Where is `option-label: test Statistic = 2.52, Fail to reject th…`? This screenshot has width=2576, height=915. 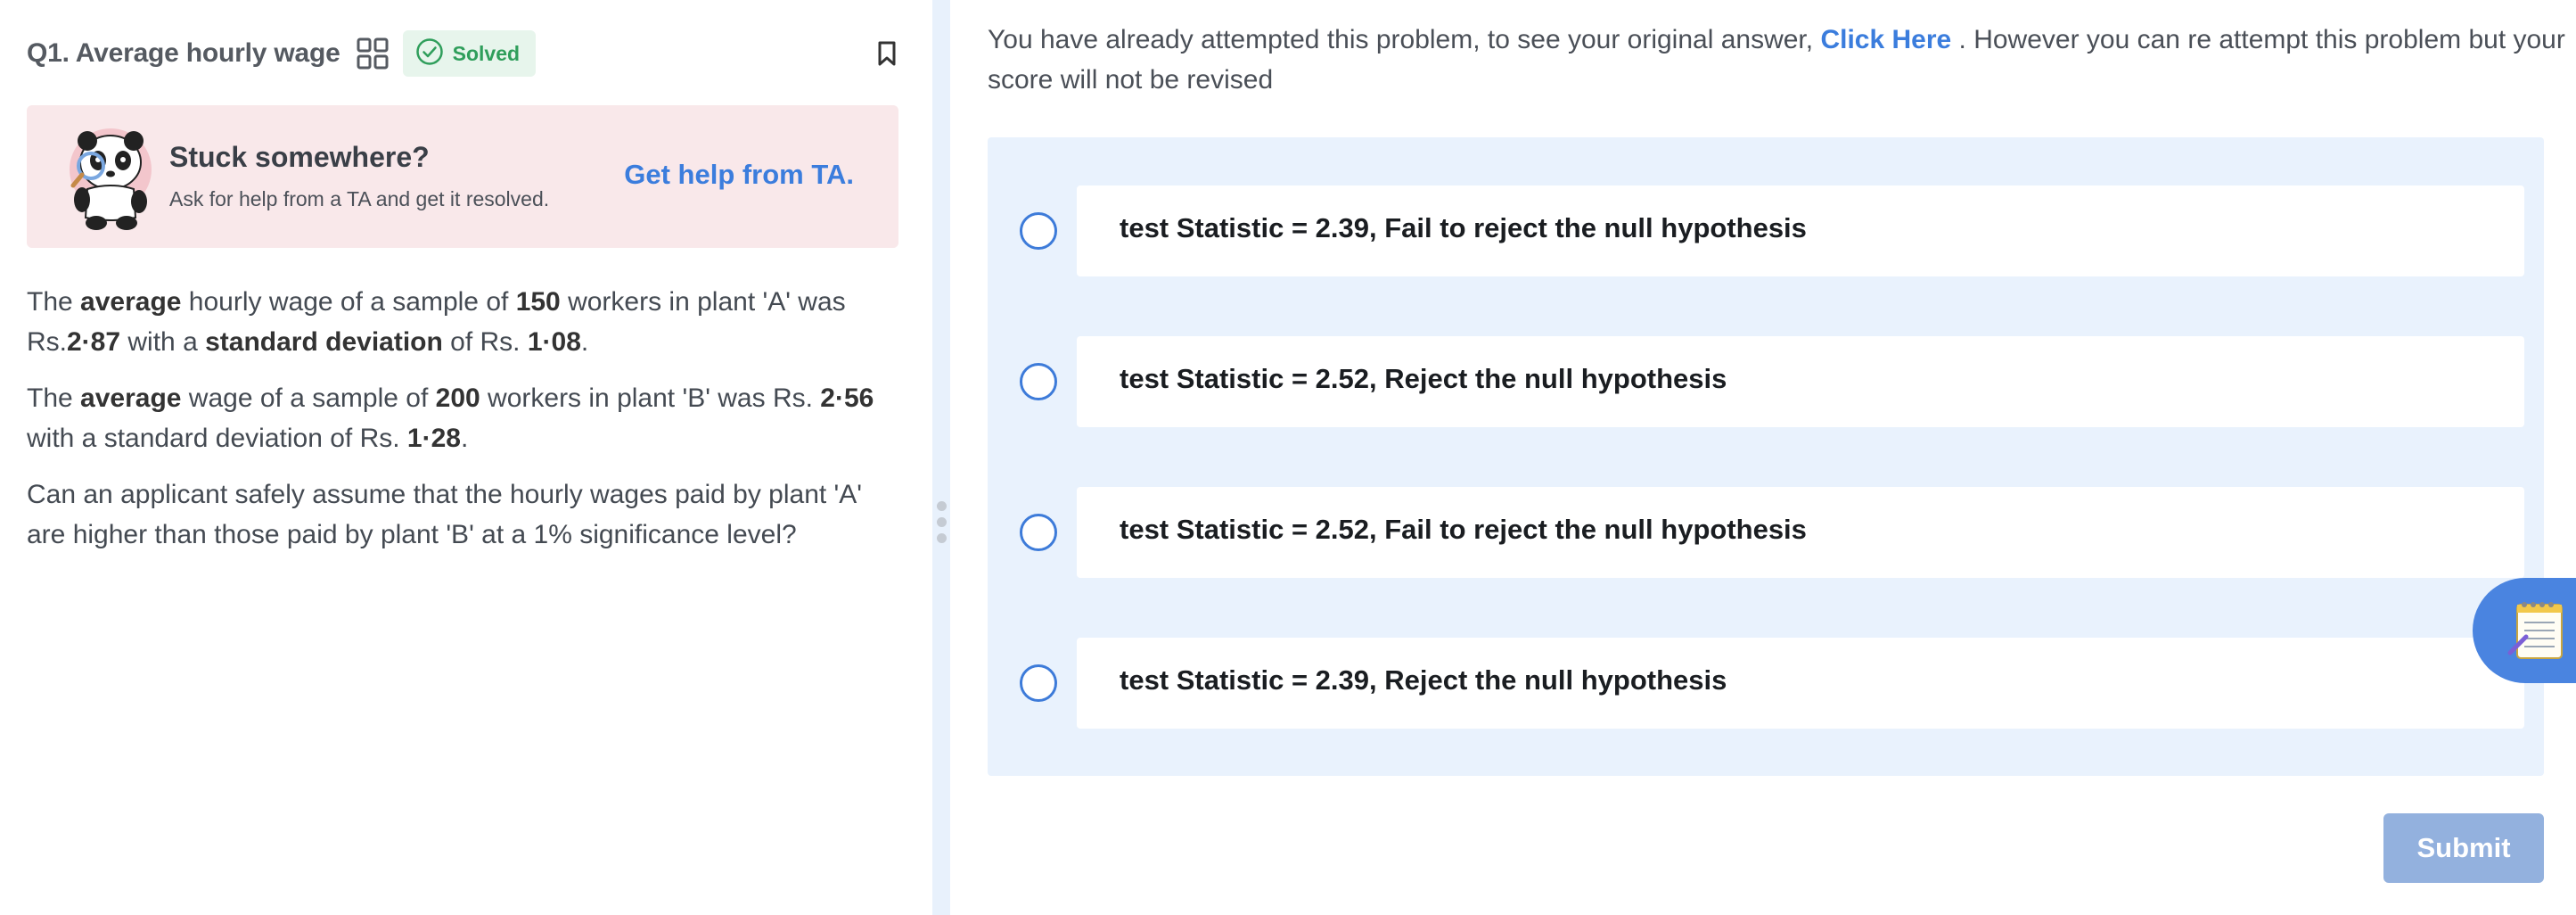 option-label: test Statistic = 2.52, Fail to reject th… is located at coordinates (1463, 530).